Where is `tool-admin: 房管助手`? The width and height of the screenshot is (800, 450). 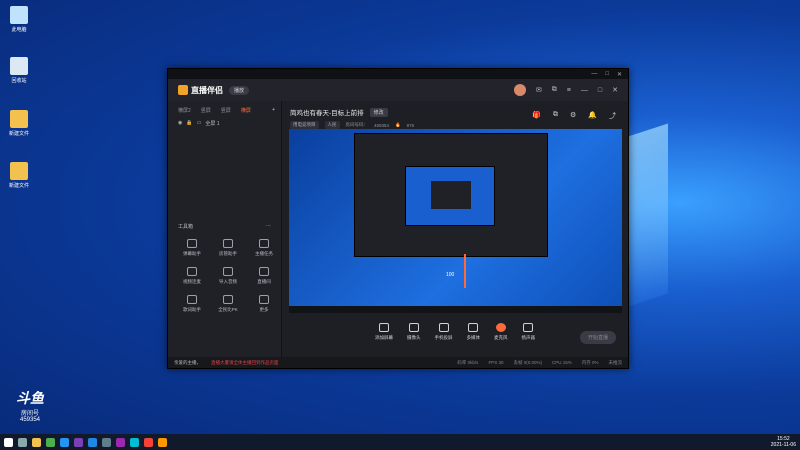 tool-admin: 房管助手 is located at coordinates (228, 248).